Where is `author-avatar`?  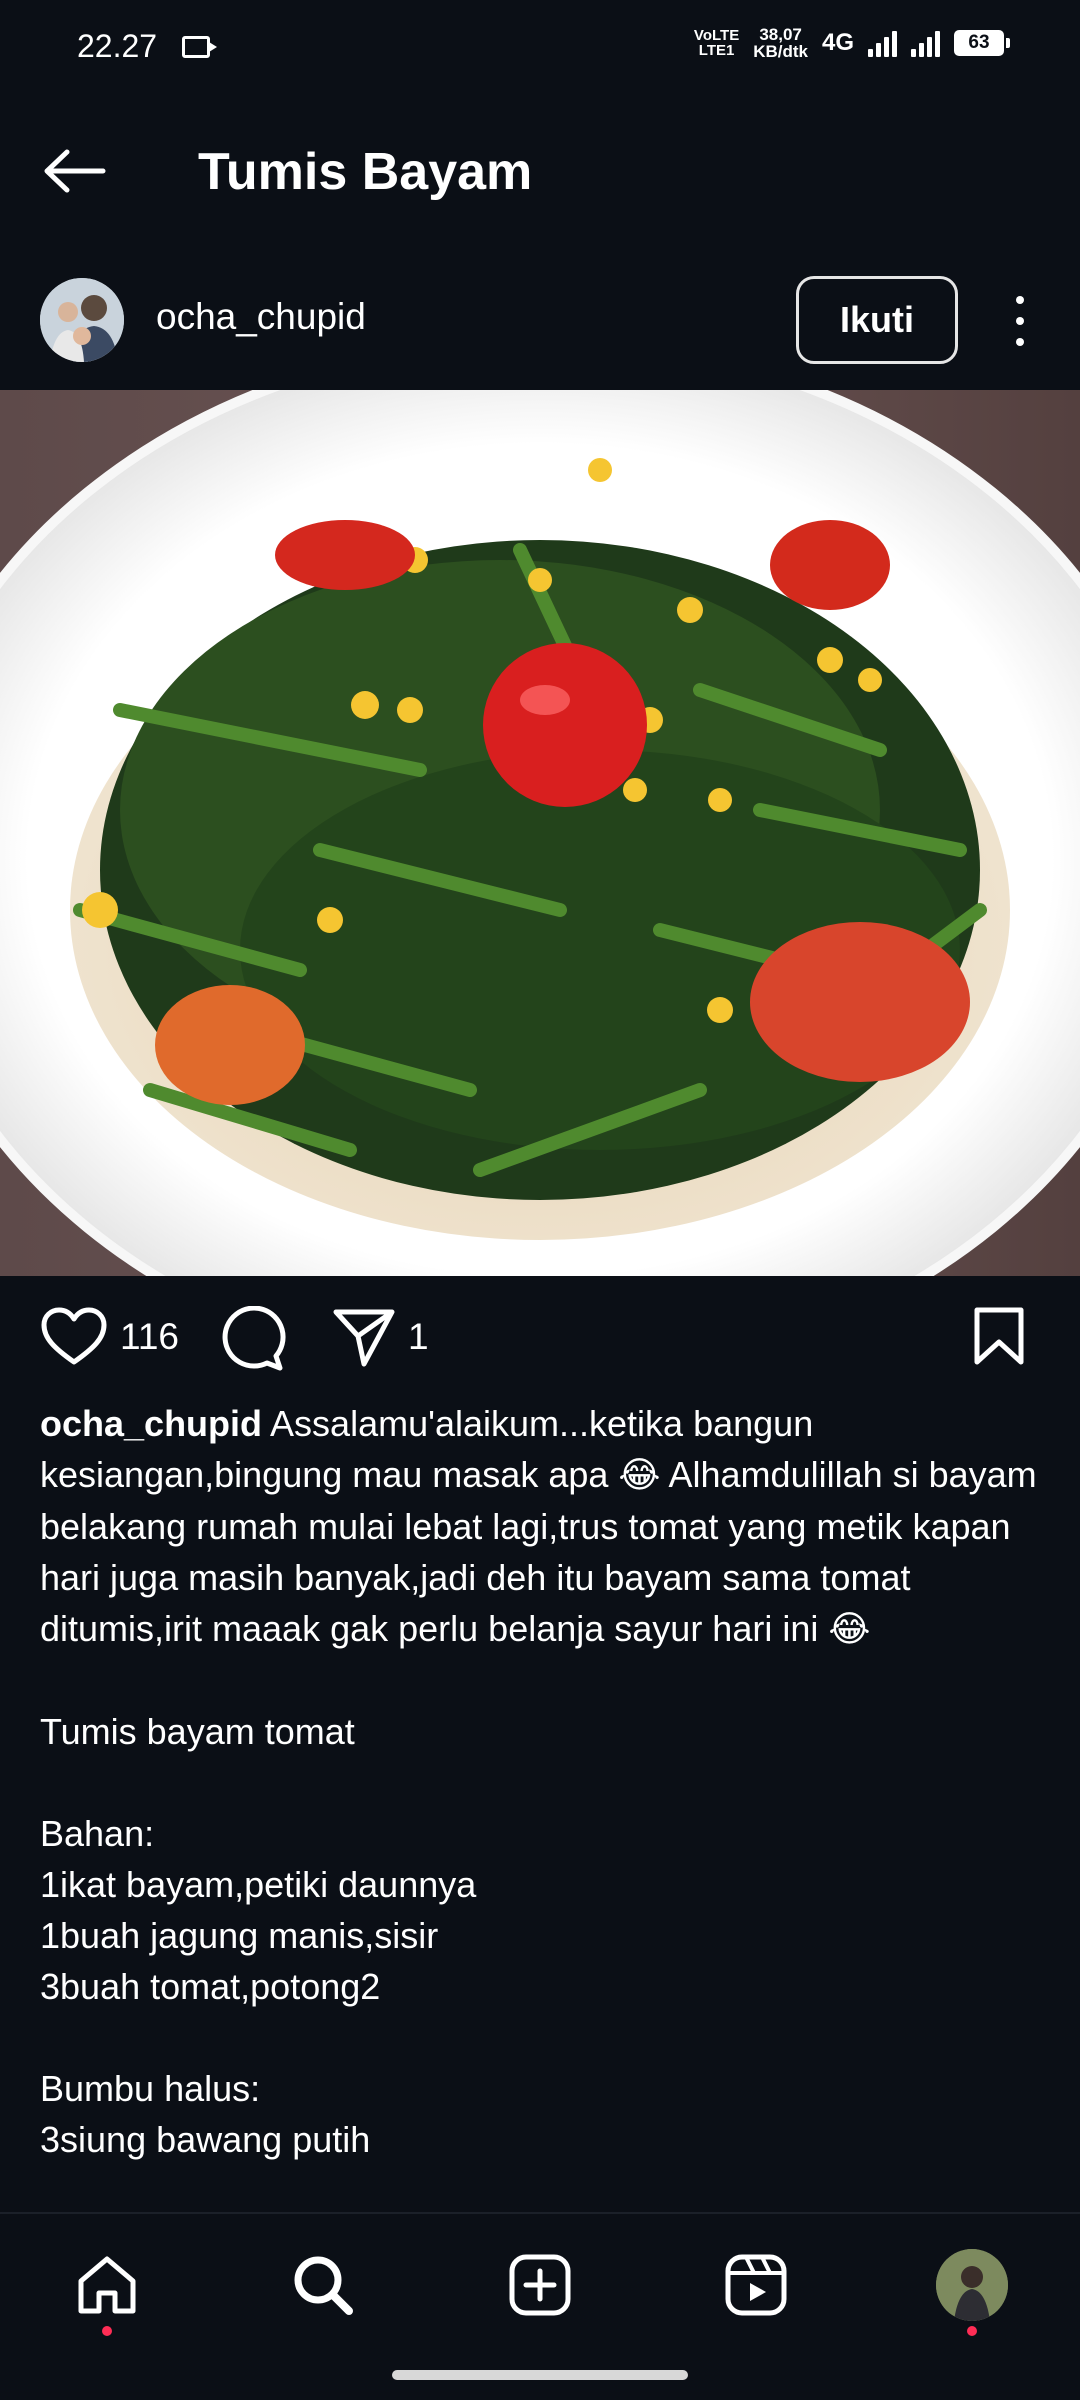 author-avatar is located at coordinates (82, 320).